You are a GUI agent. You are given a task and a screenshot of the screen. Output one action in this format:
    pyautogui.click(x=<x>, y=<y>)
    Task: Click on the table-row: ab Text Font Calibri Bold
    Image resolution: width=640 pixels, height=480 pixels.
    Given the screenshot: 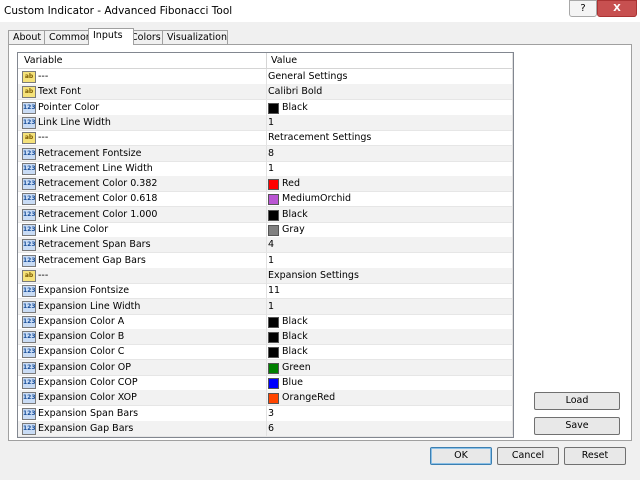 What is the action you would take?
    pyautogui.click(x=265, y=92)
    